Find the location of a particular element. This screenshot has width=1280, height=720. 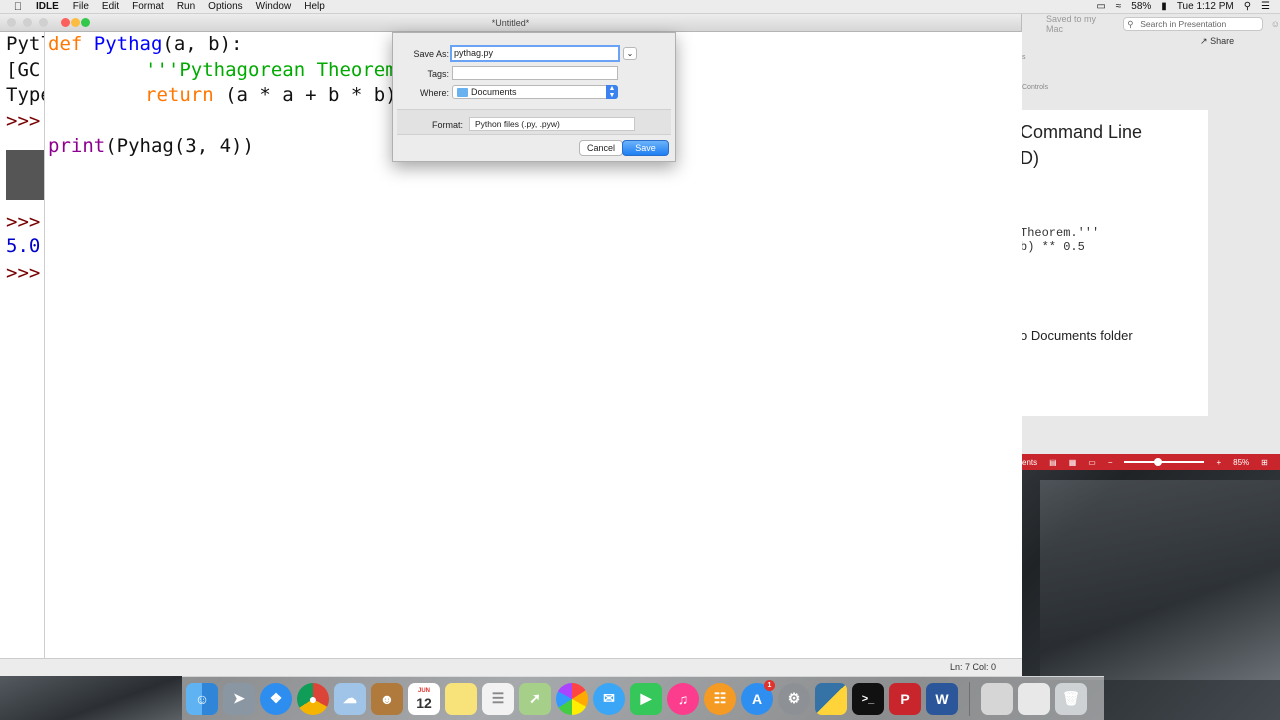

share-label: Share is located at coordinates (1222, 41).